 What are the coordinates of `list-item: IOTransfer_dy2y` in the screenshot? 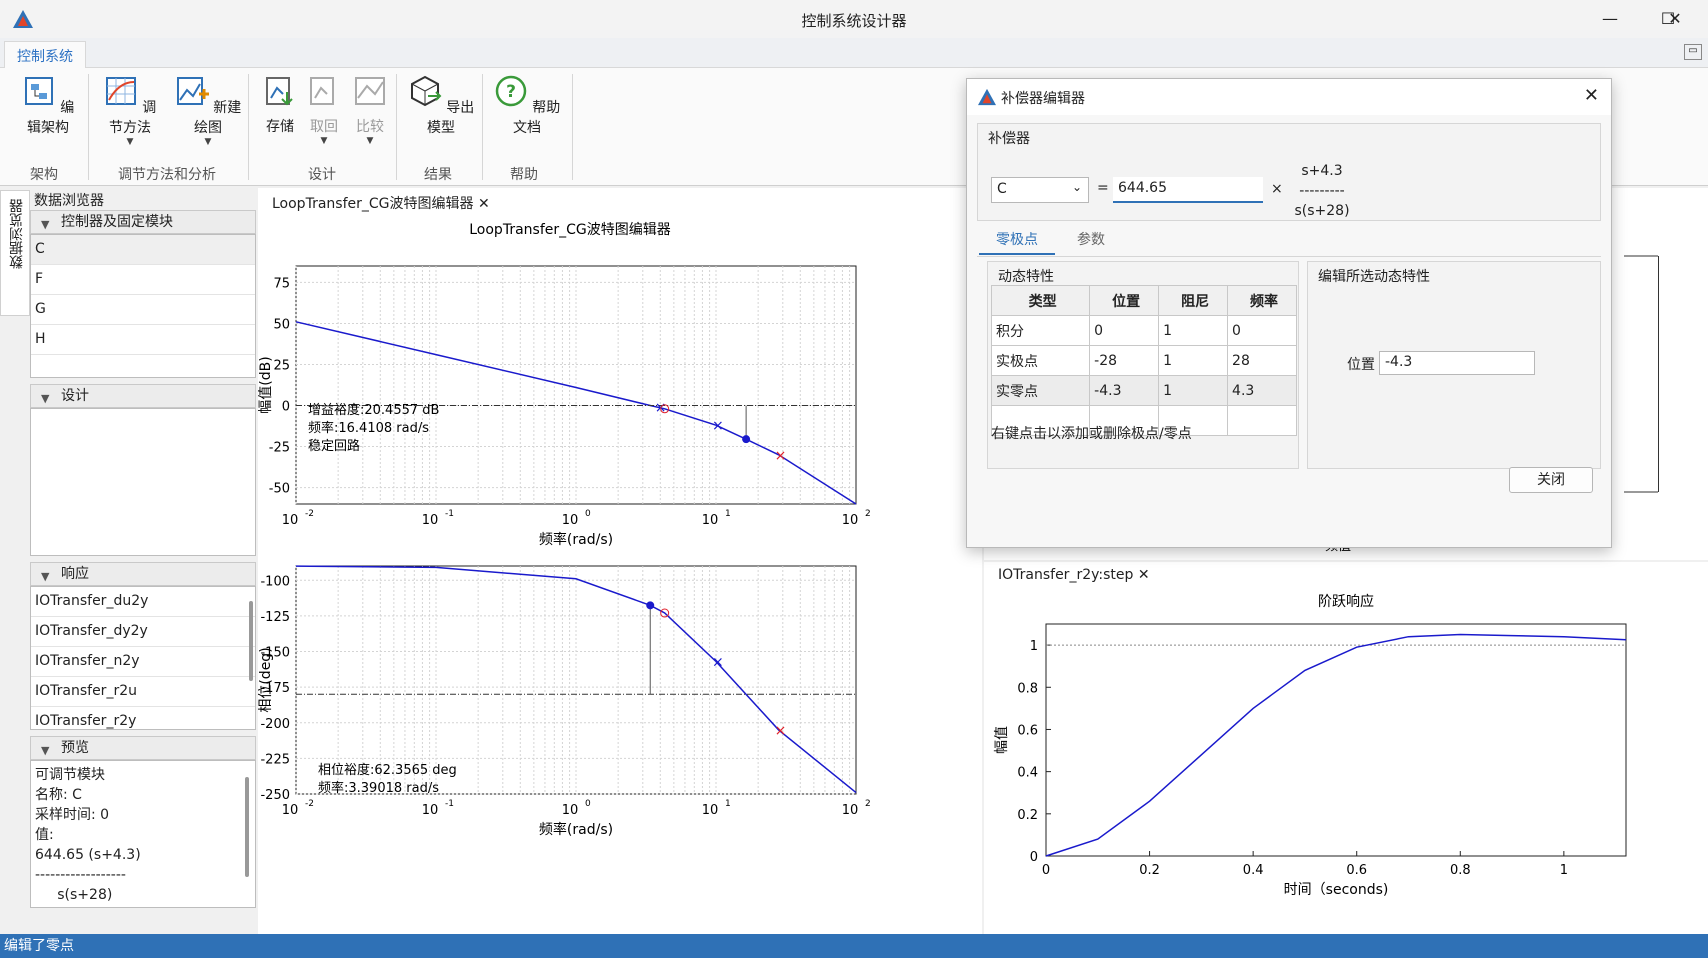 It's located at (143, 632).